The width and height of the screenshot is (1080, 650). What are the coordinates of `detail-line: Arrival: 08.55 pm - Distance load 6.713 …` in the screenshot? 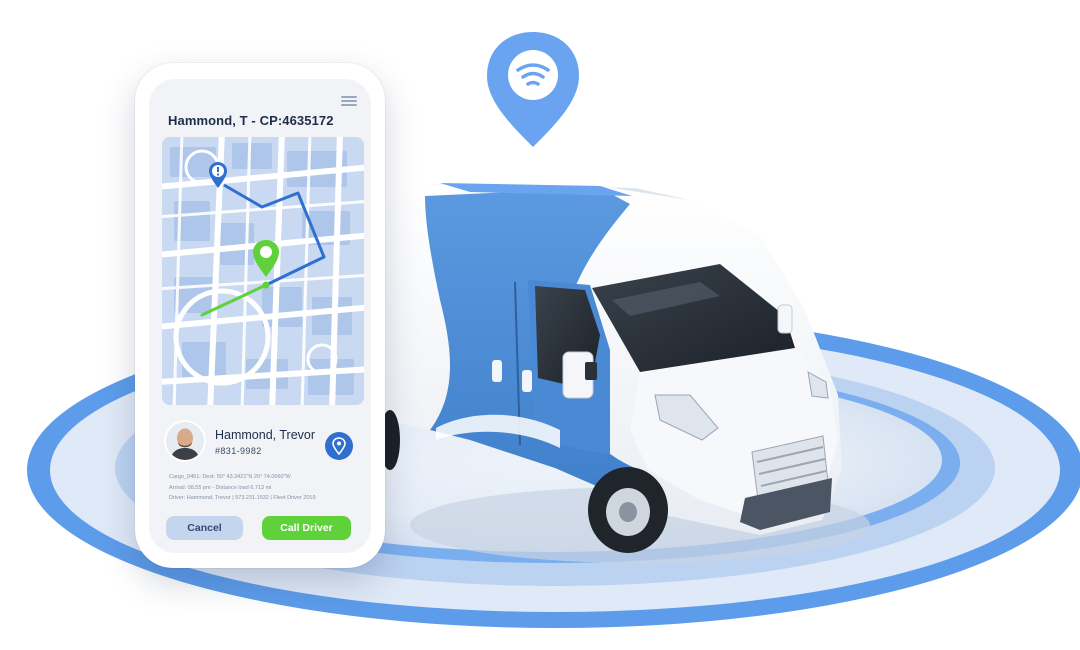 It's located at (220, 487).